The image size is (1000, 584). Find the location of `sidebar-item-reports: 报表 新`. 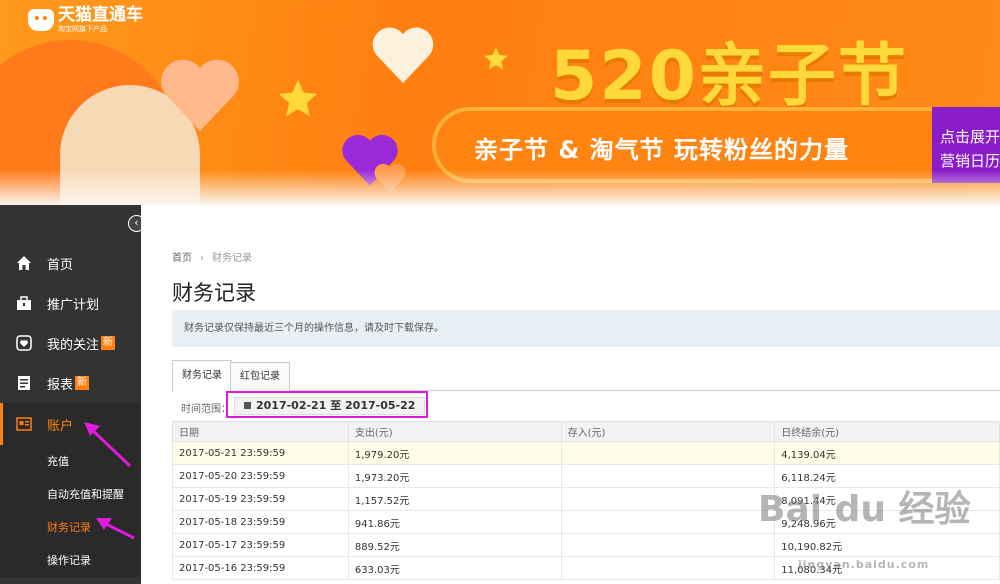

sidebar-item-reports: 报表 新 is located at coordinates (70, 383).